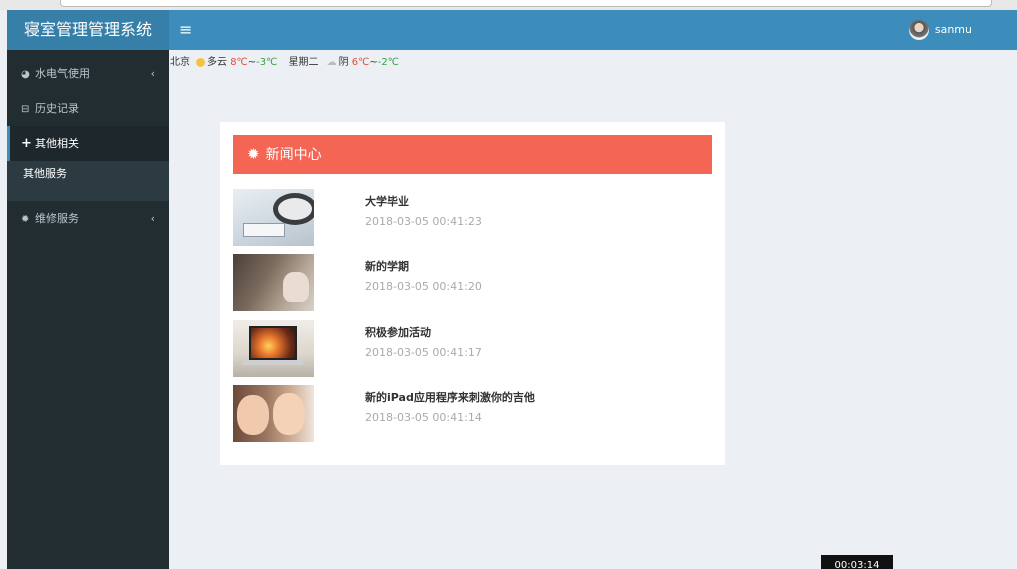  What do you see at coordinates (217, 62) in the screenshot?
I see `weather-today-desc: 多云` at bounding box center [217, 62].